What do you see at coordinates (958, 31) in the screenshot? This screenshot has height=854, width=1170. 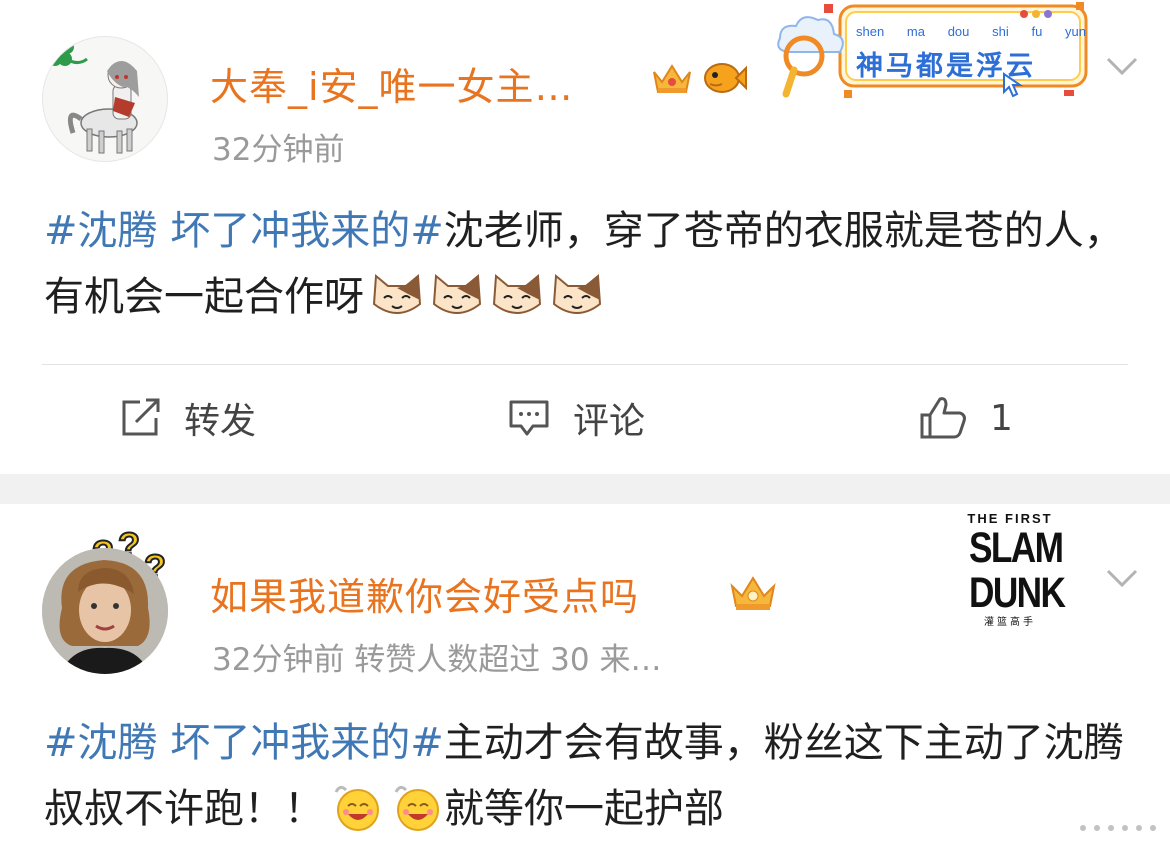 I see `pinyin-syllable: dou` at bounding box center [958, 31].